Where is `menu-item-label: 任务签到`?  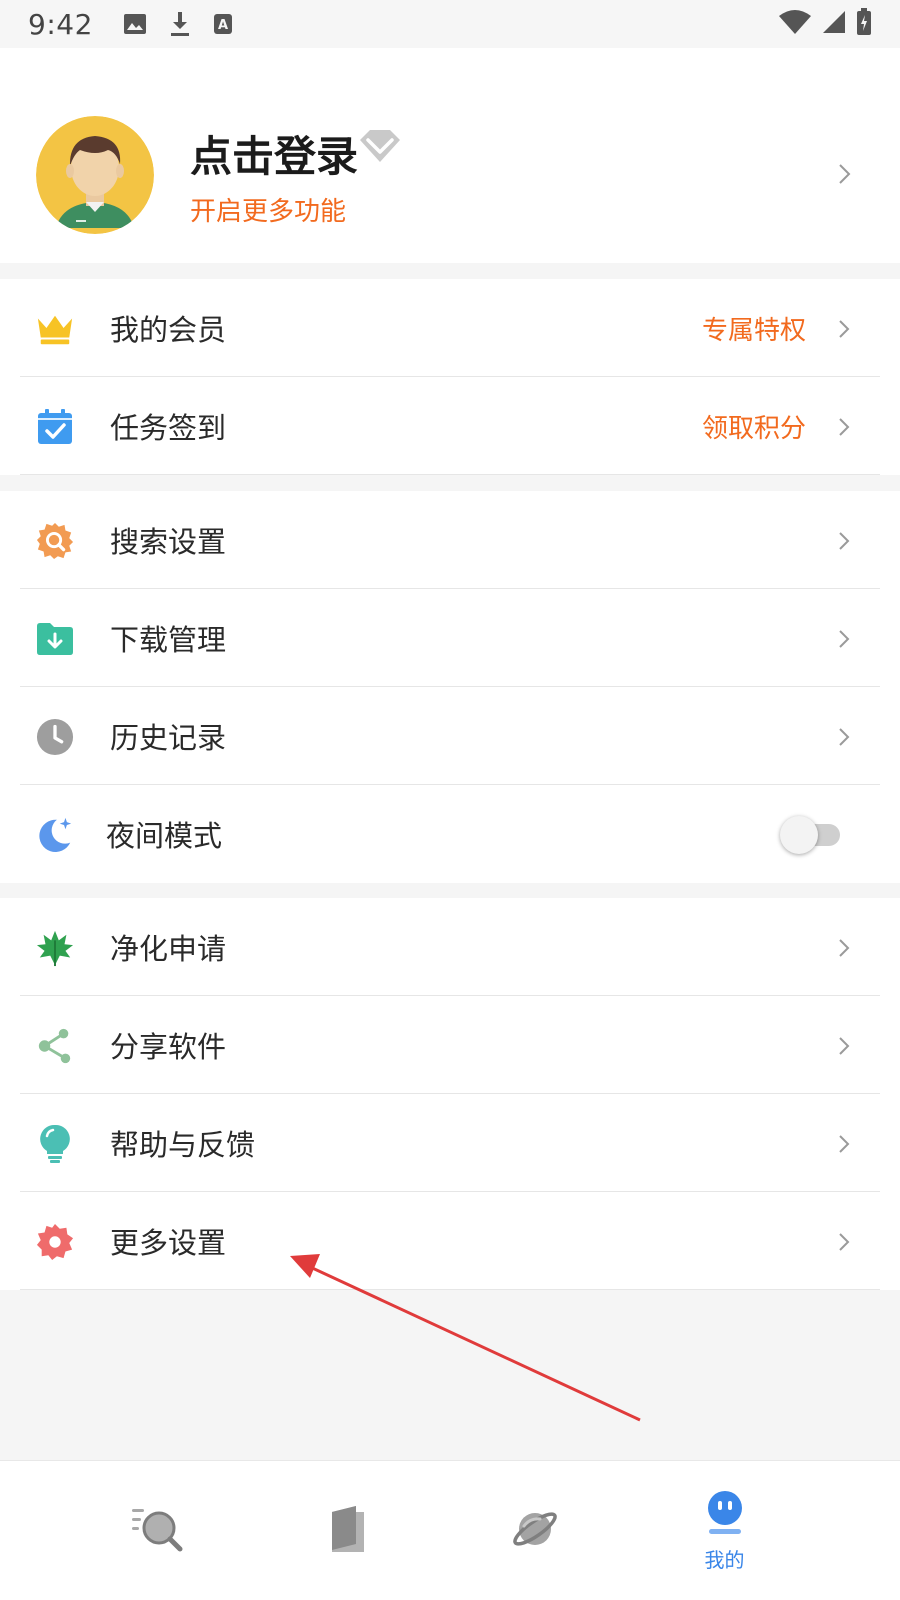 menu-item-label: 任务签到 is located at coordinates (168, 428).